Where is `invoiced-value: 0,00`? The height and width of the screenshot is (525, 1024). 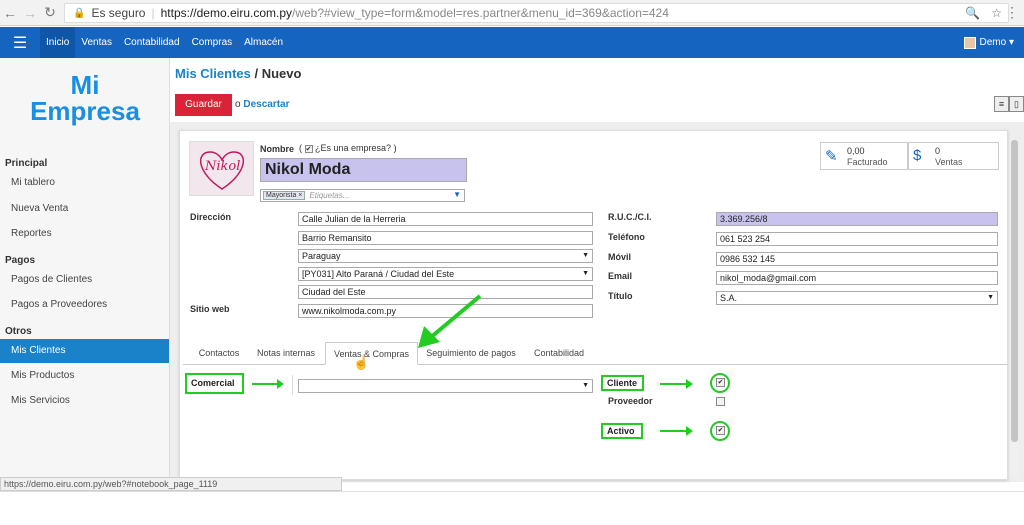 invoiced-value: 0,00 is located at coordinates (856, 151).